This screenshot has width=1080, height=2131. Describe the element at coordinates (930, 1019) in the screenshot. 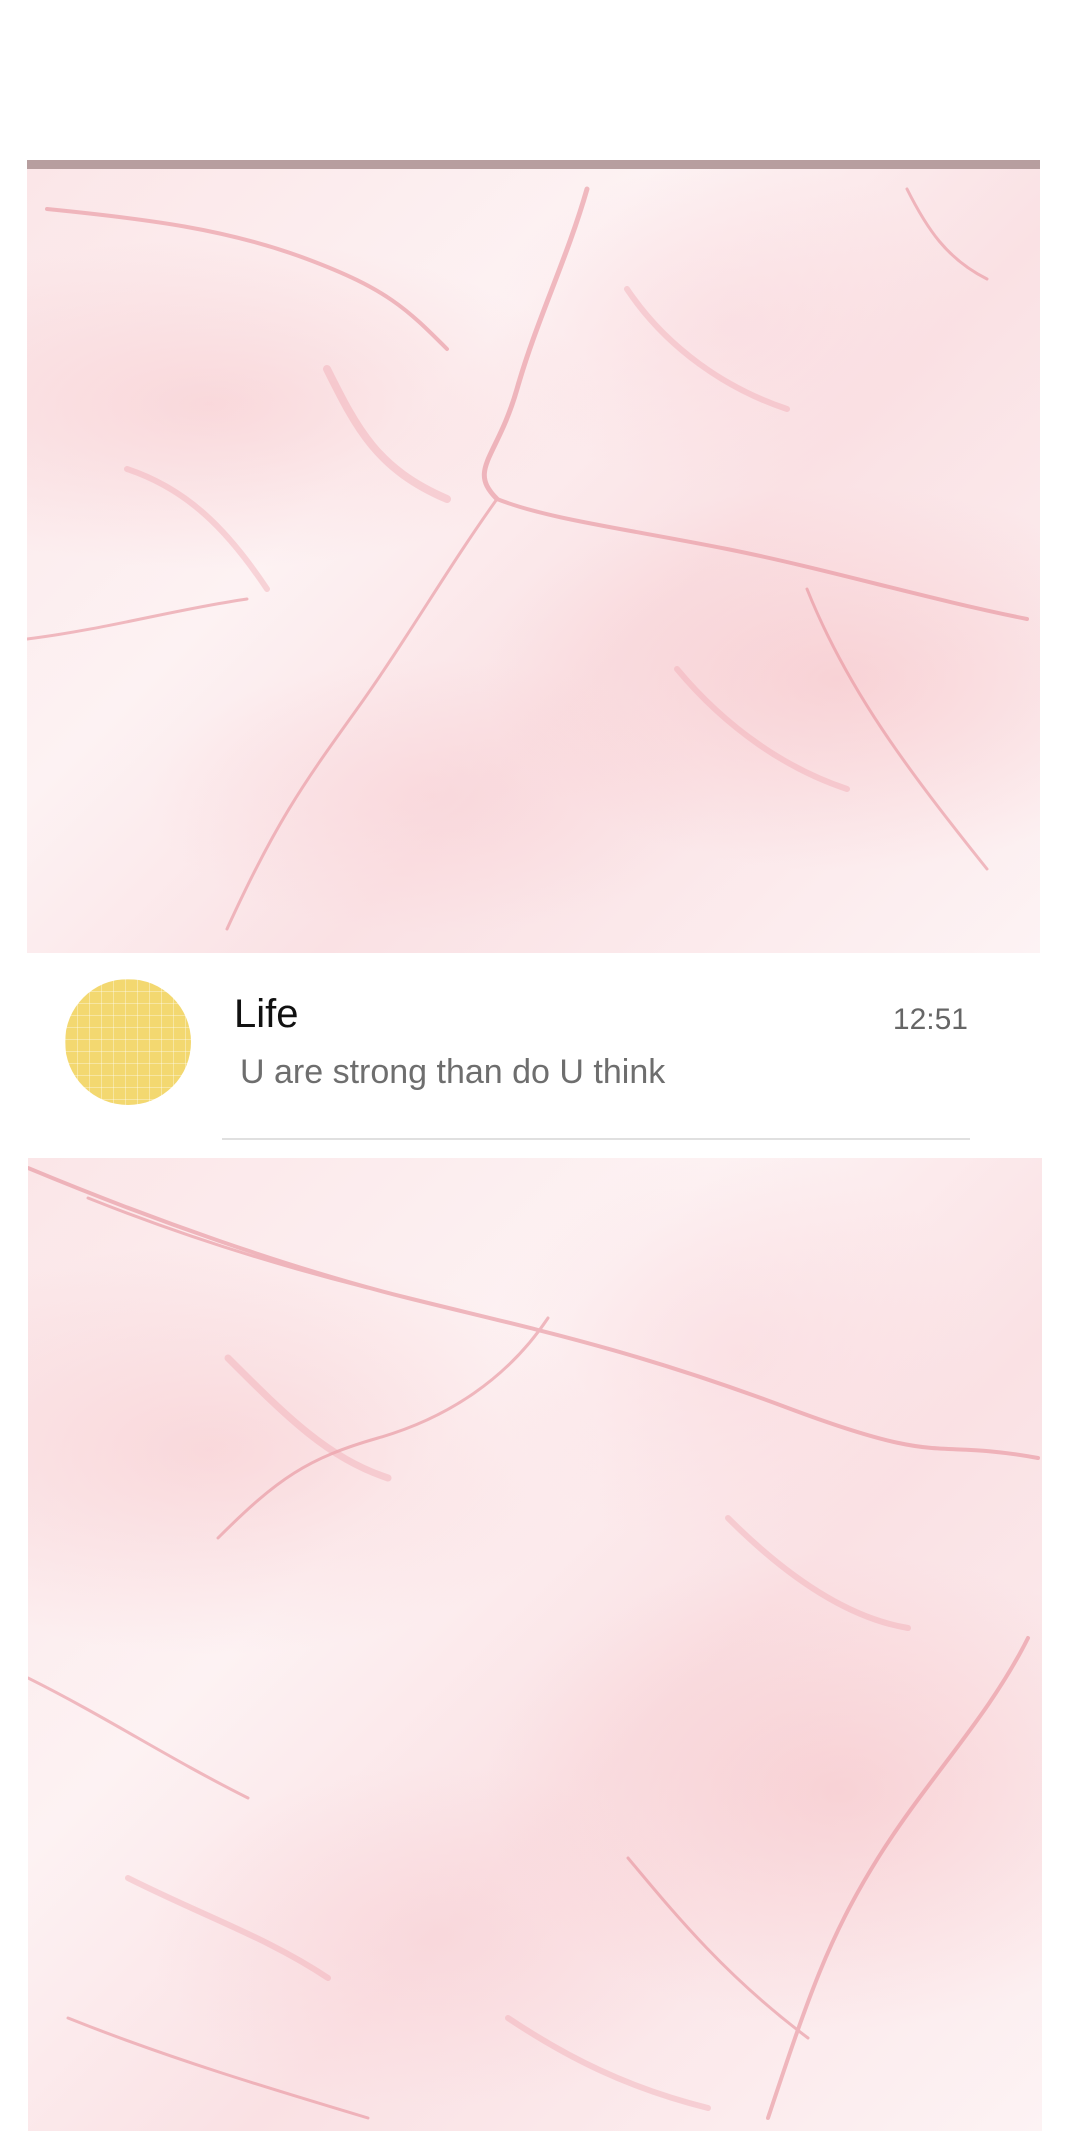

I see `chat-timestamp: 12:51` at that location.